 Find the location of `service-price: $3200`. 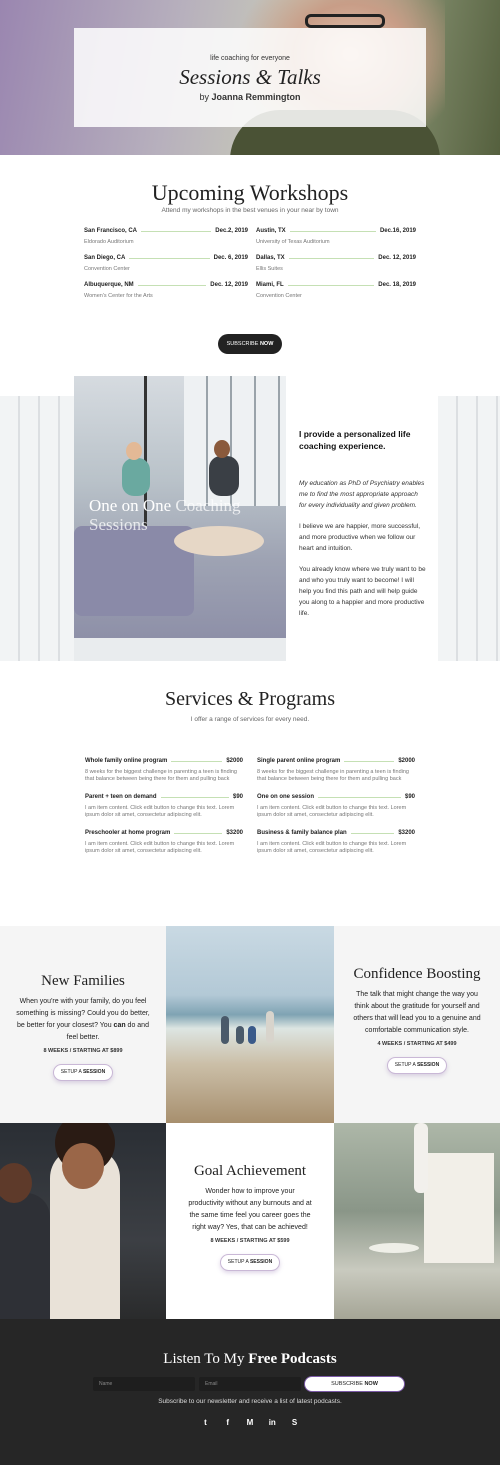

service-price: $3200 is located at coordinates (406, 833).